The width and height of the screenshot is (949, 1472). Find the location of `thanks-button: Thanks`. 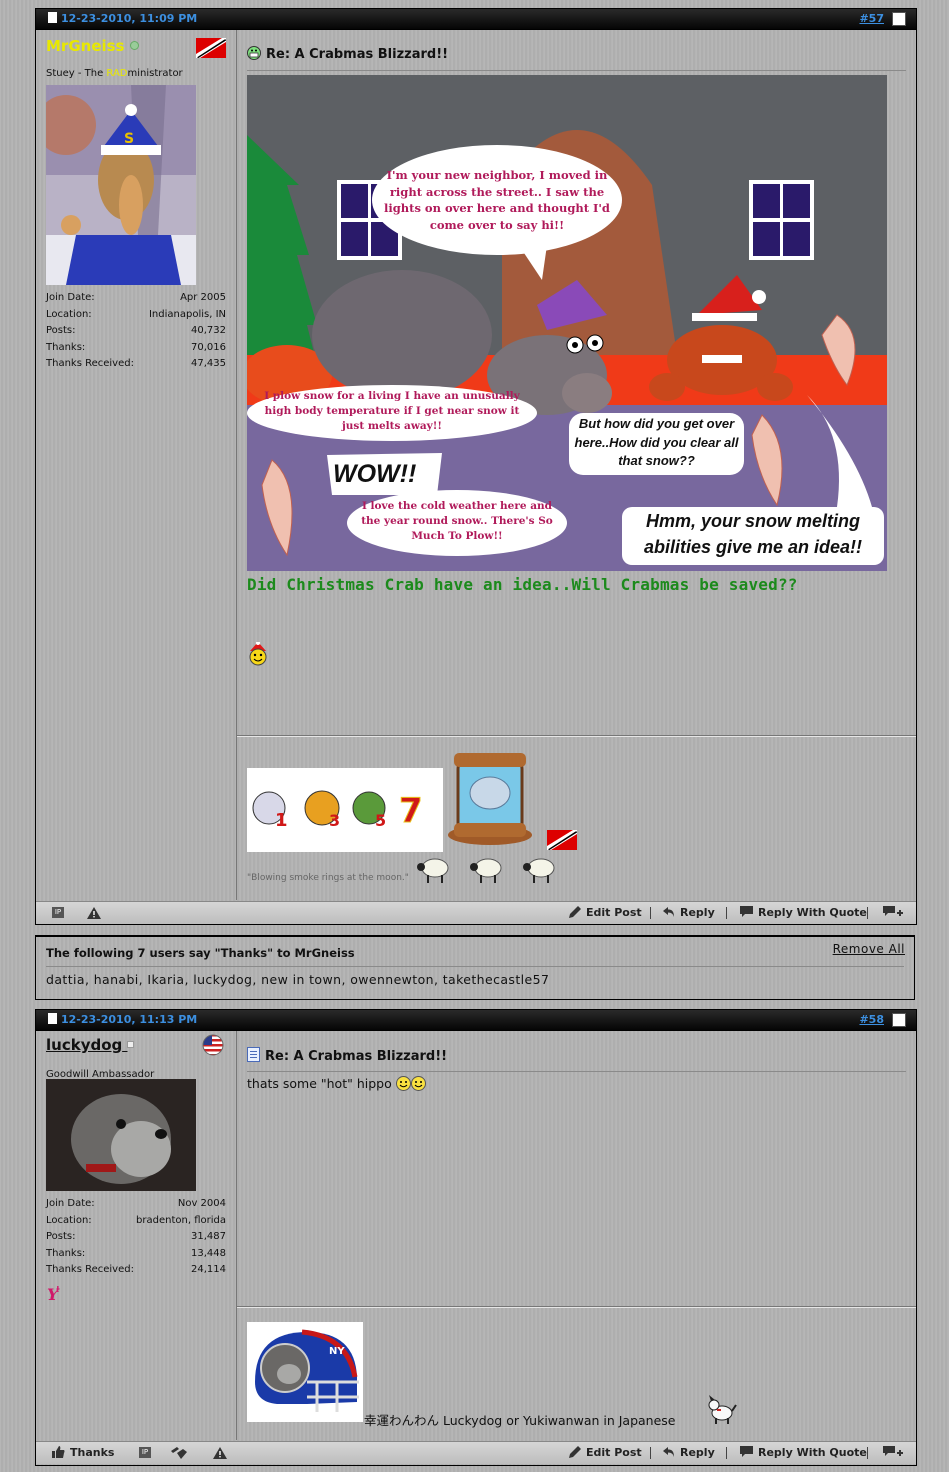

thanks-button: Thanks is located at coordinates (83, 1452).